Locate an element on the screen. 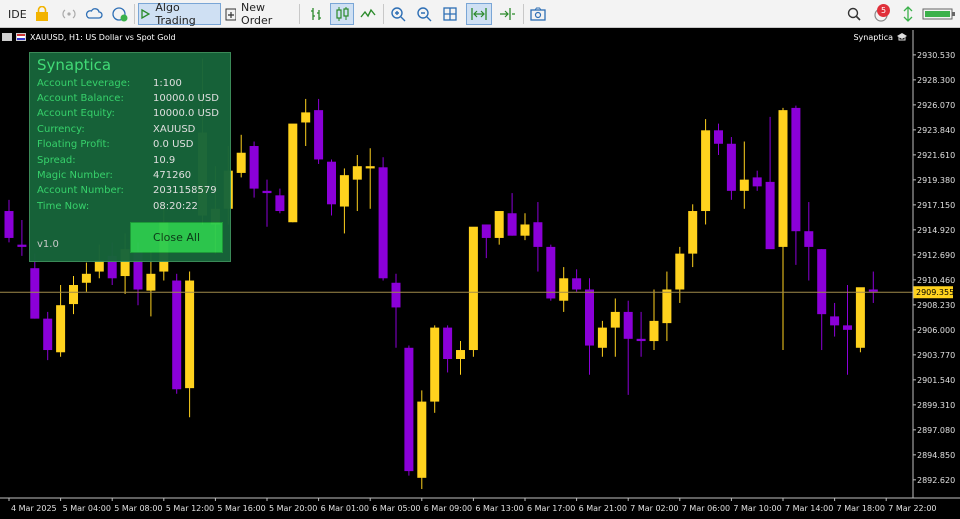 This screenshot has width=960, height=519. signal-icon is located at coordinates (69, 14).